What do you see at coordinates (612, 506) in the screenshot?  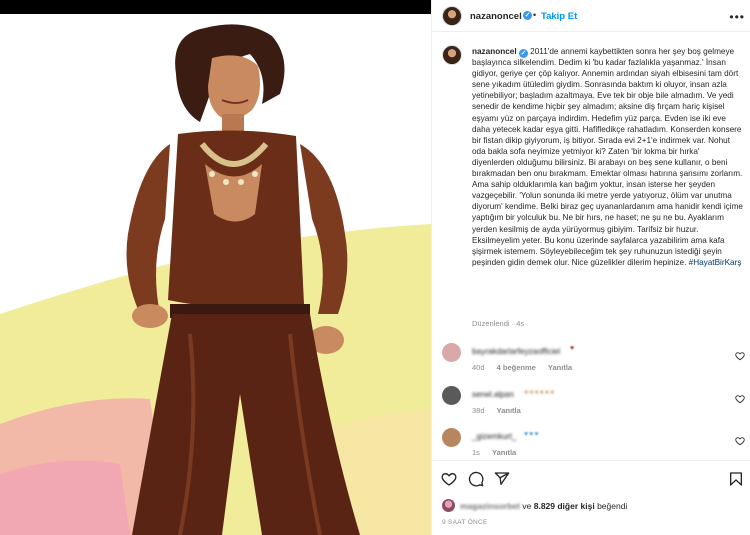 I see `likes-suffix: beğendi` at bounding box center [612, 506].